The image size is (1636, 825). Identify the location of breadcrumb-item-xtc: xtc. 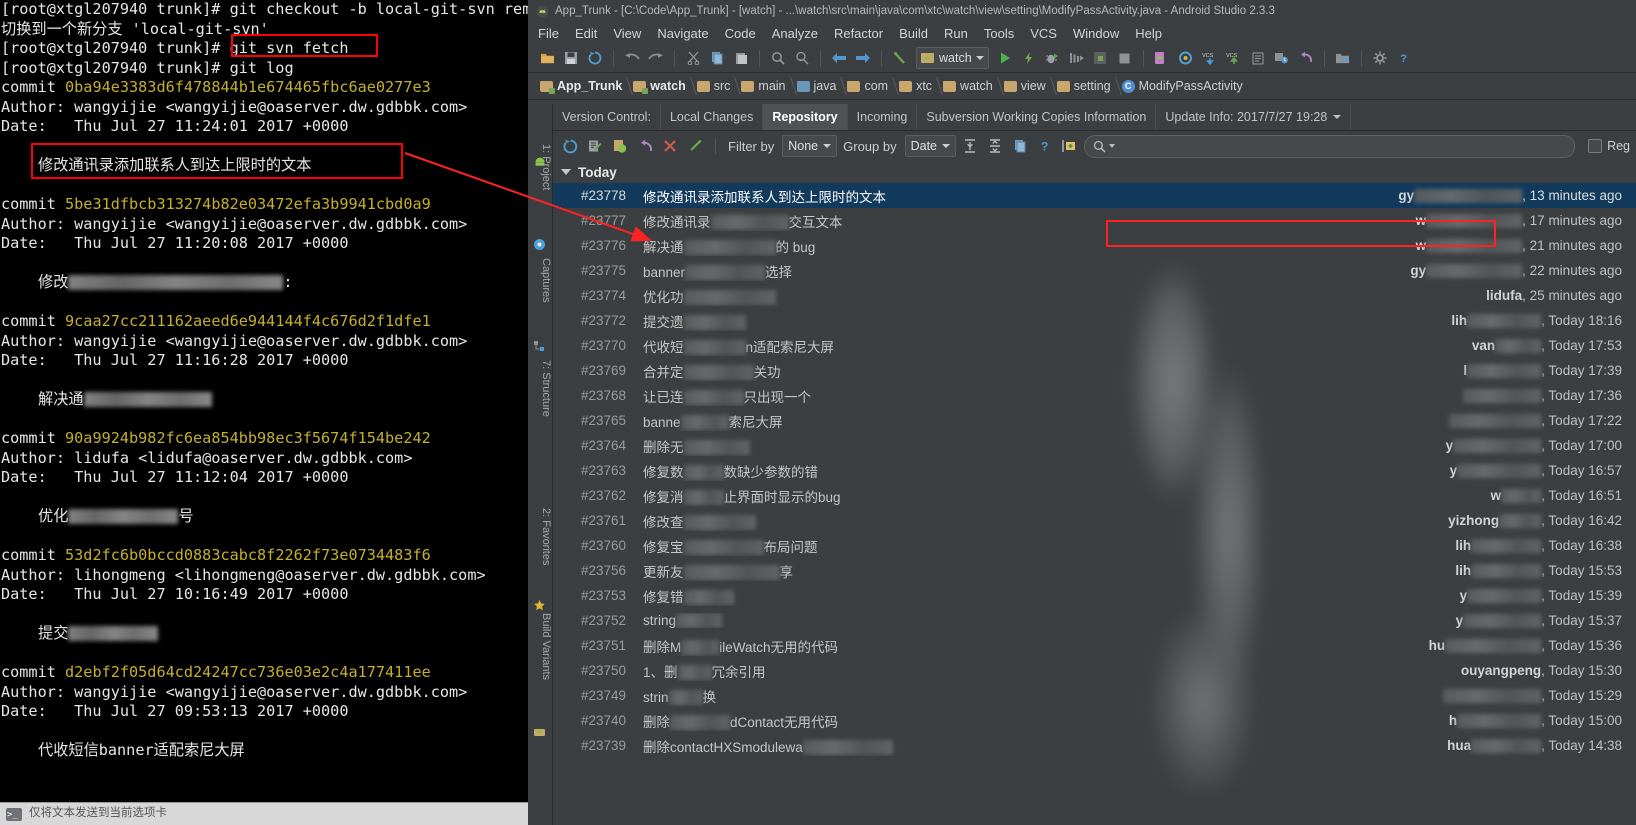
(919, 86).